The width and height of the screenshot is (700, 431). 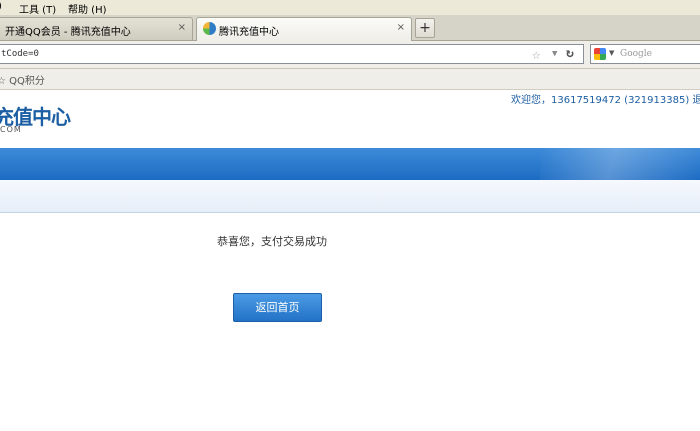 I want to click on site-header: 充值中心 COM 欢迎您，13617519472 (321913385) 退, so click(x=350, y=119).